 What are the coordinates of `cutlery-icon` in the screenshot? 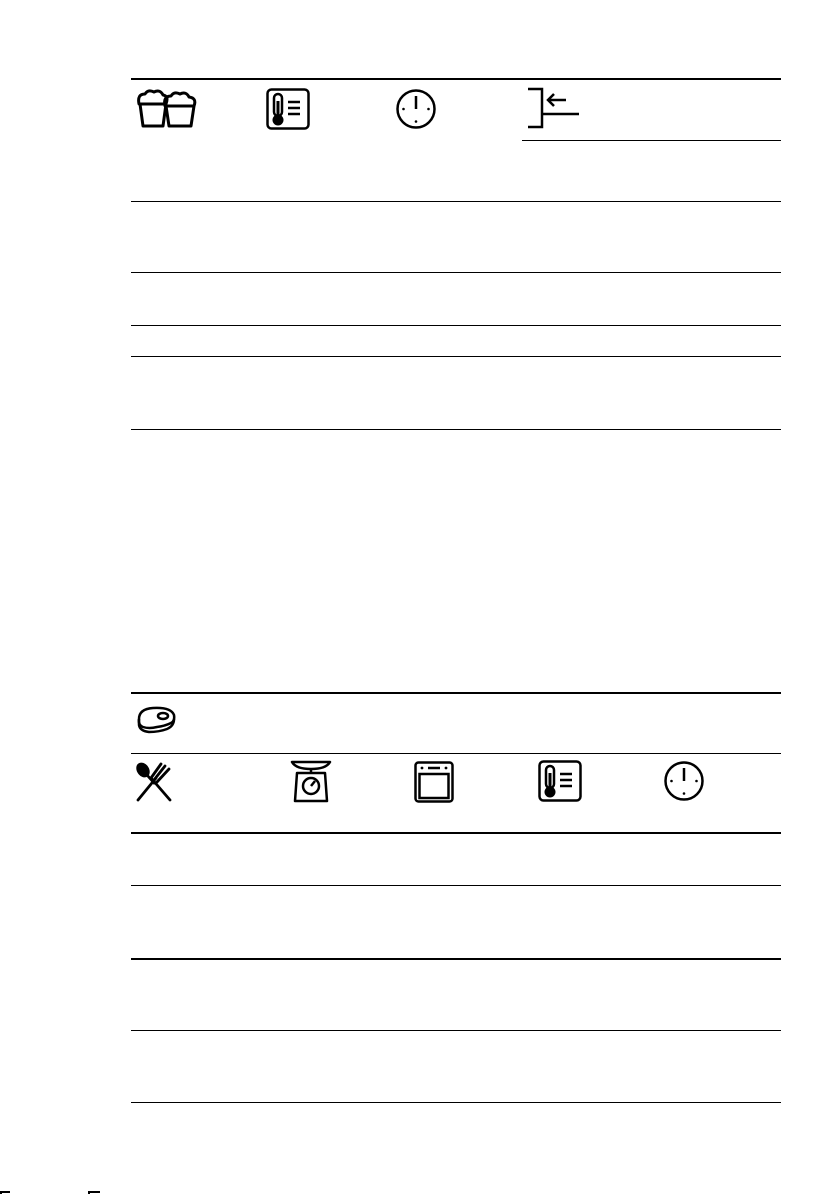 It's located at (154, 782).